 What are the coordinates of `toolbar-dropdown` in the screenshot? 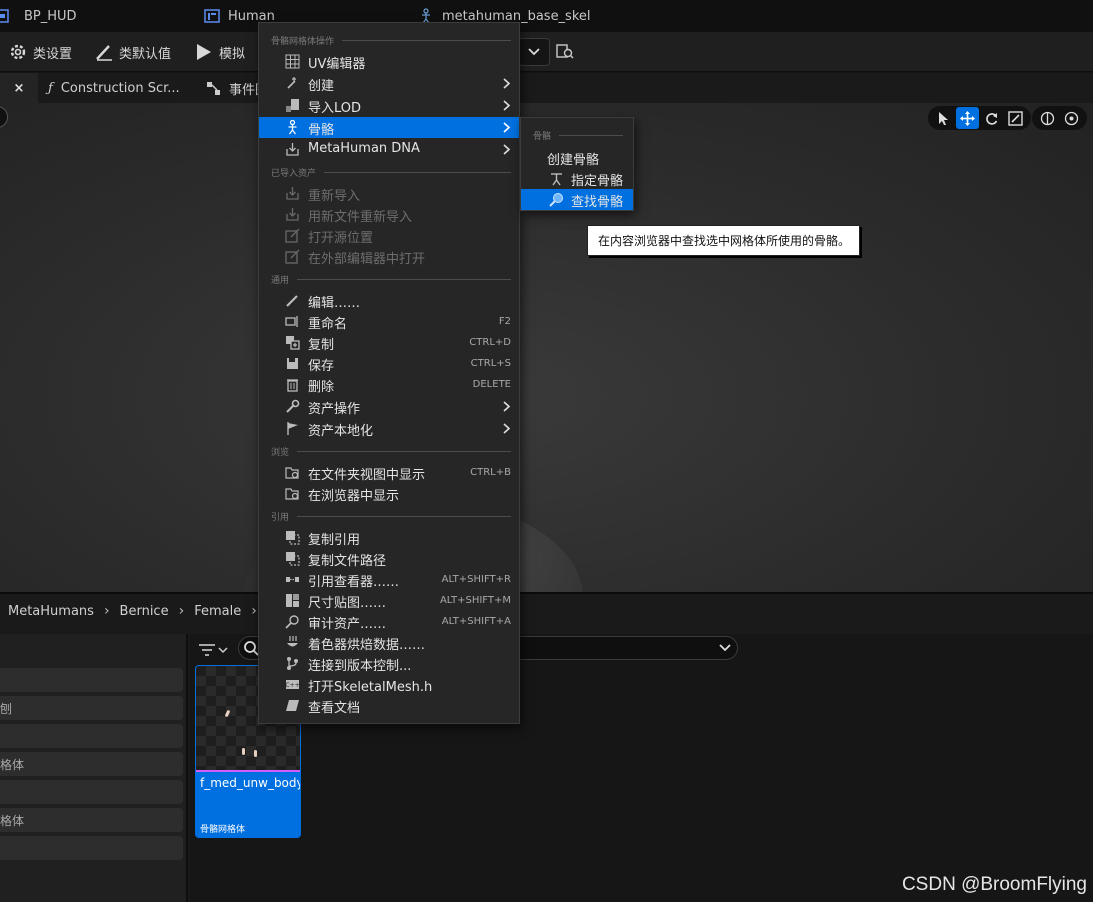 It's located at (534, 52).